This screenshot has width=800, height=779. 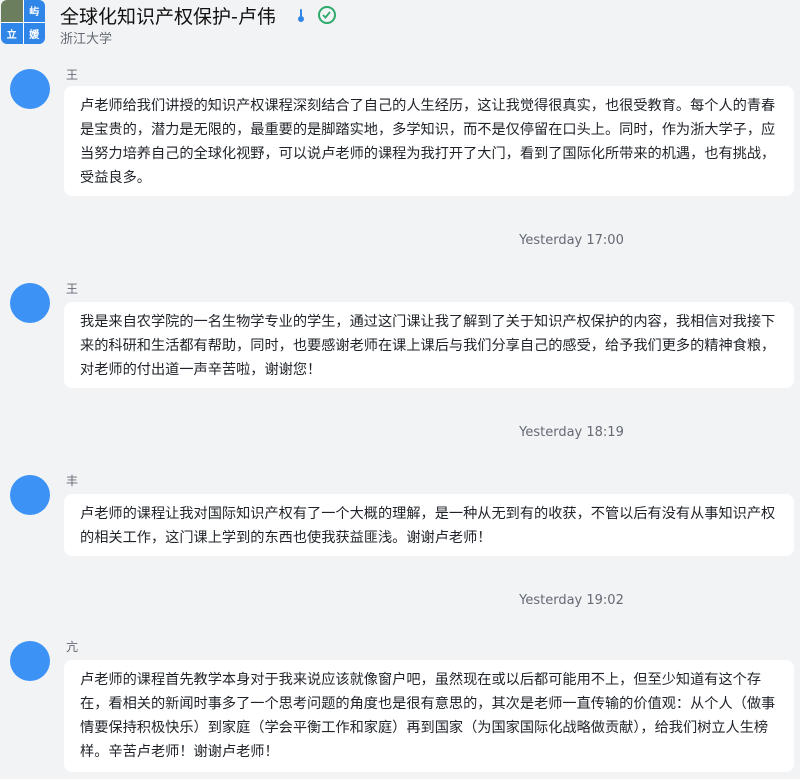 I want to click on group-avatar-cell: 屿, so click(x=34, y=11).